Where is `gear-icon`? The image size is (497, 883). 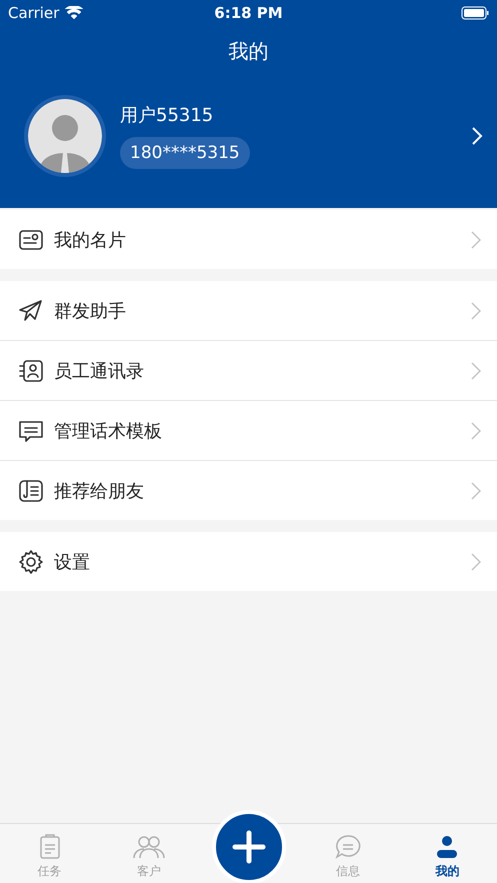 gear-icon is located at coordinates (31, 561).